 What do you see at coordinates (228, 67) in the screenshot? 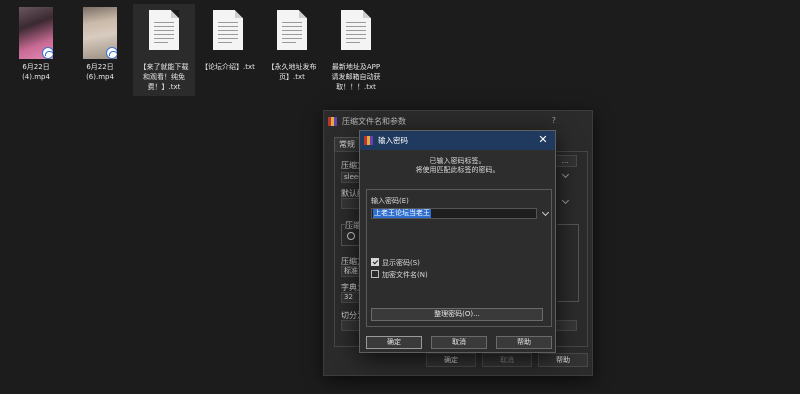
I see `file-name: 【论坛介绍】.txt` at bounding box center [228, 67].